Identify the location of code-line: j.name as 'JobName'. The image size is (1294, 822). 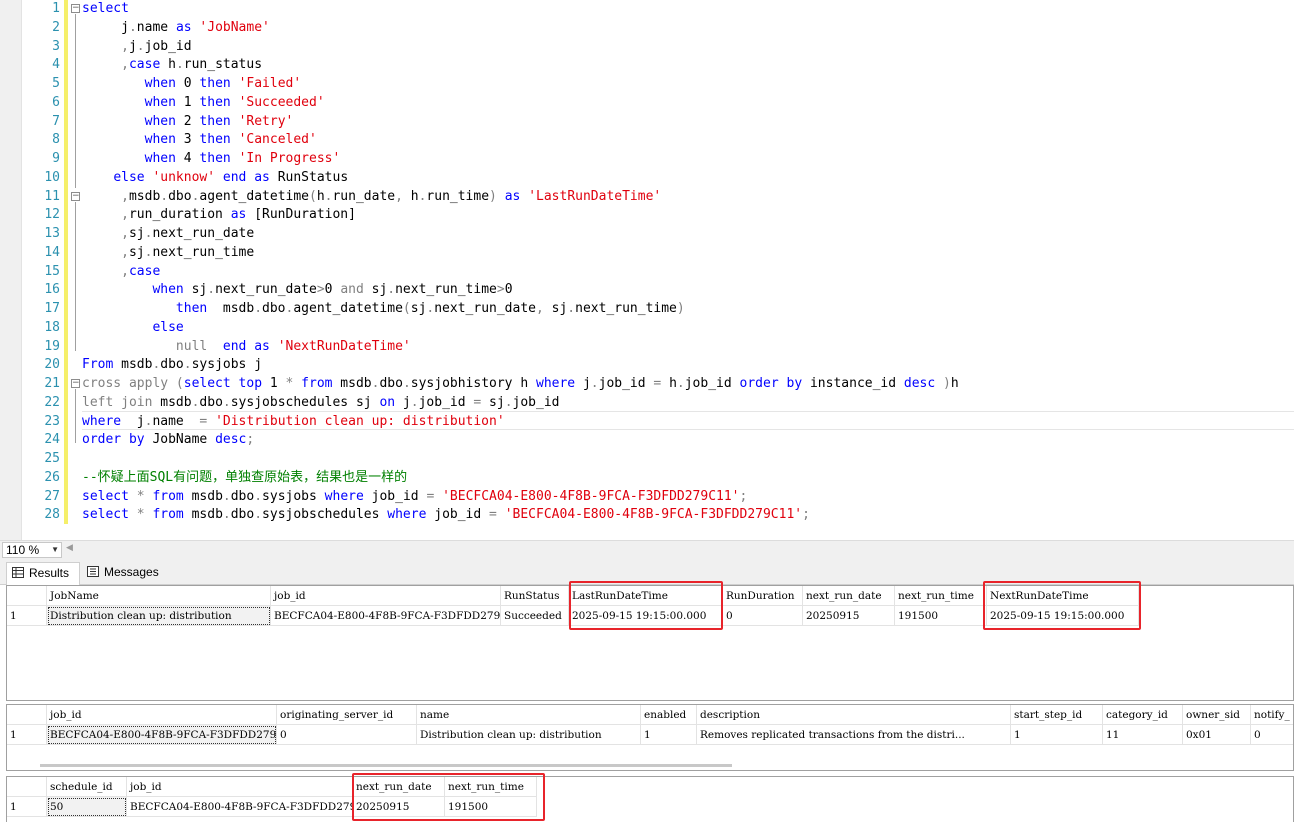
(176, 27).